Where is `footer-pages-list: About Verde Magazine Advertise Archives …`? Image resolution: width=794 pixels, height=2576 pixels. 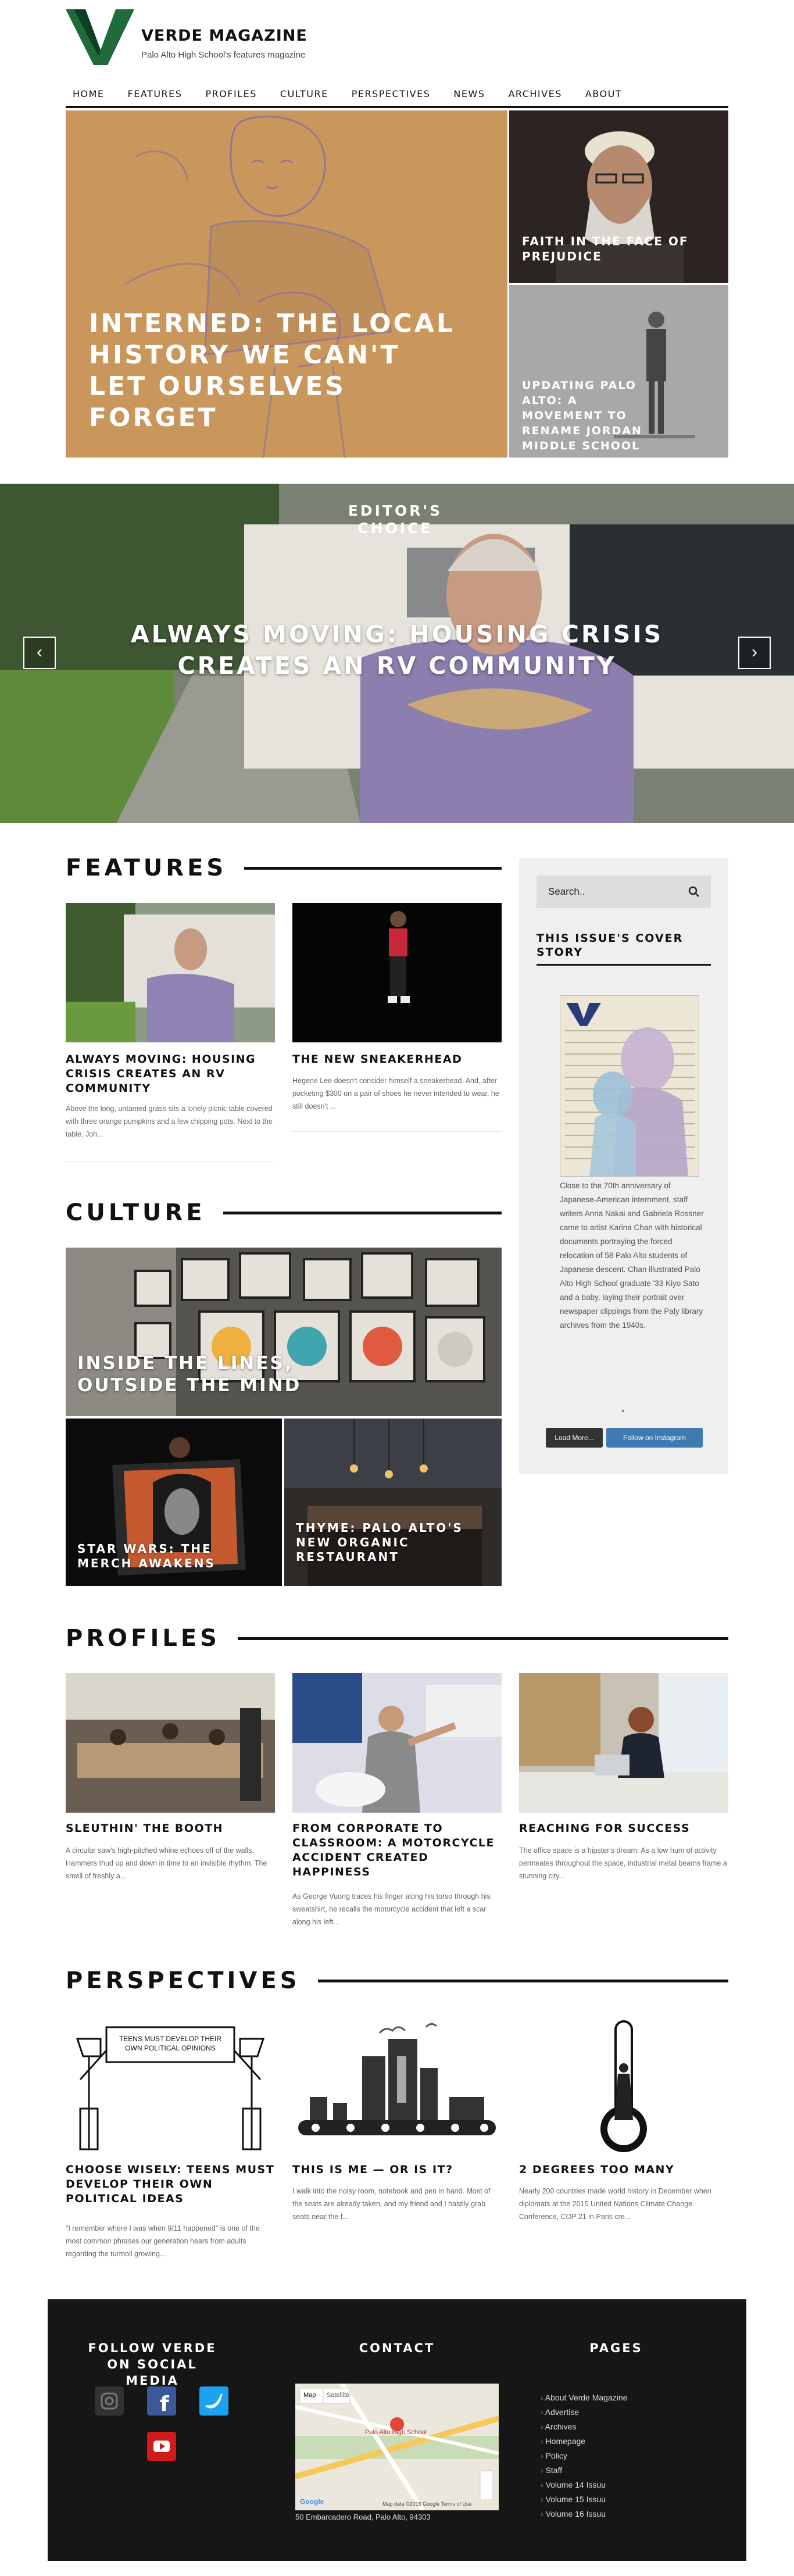
footer-pages-list: About Verde Magazine Advertise Archives … is located at coordinates (584, 2456).